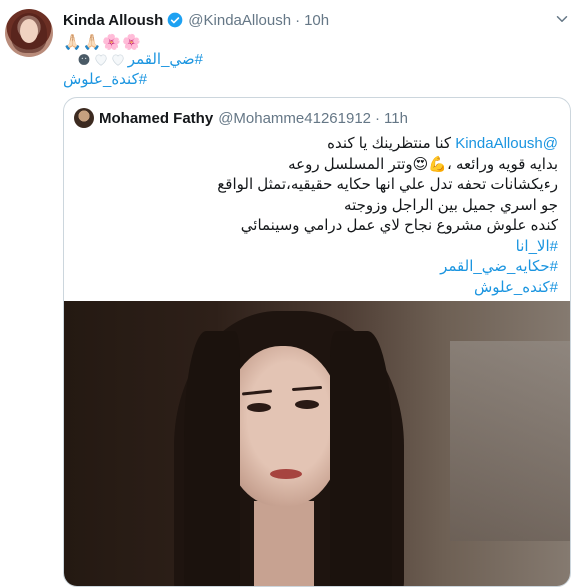  Describe the element at coordinates (510, 441) in the screenshot. I see `image-background-light` at that location.